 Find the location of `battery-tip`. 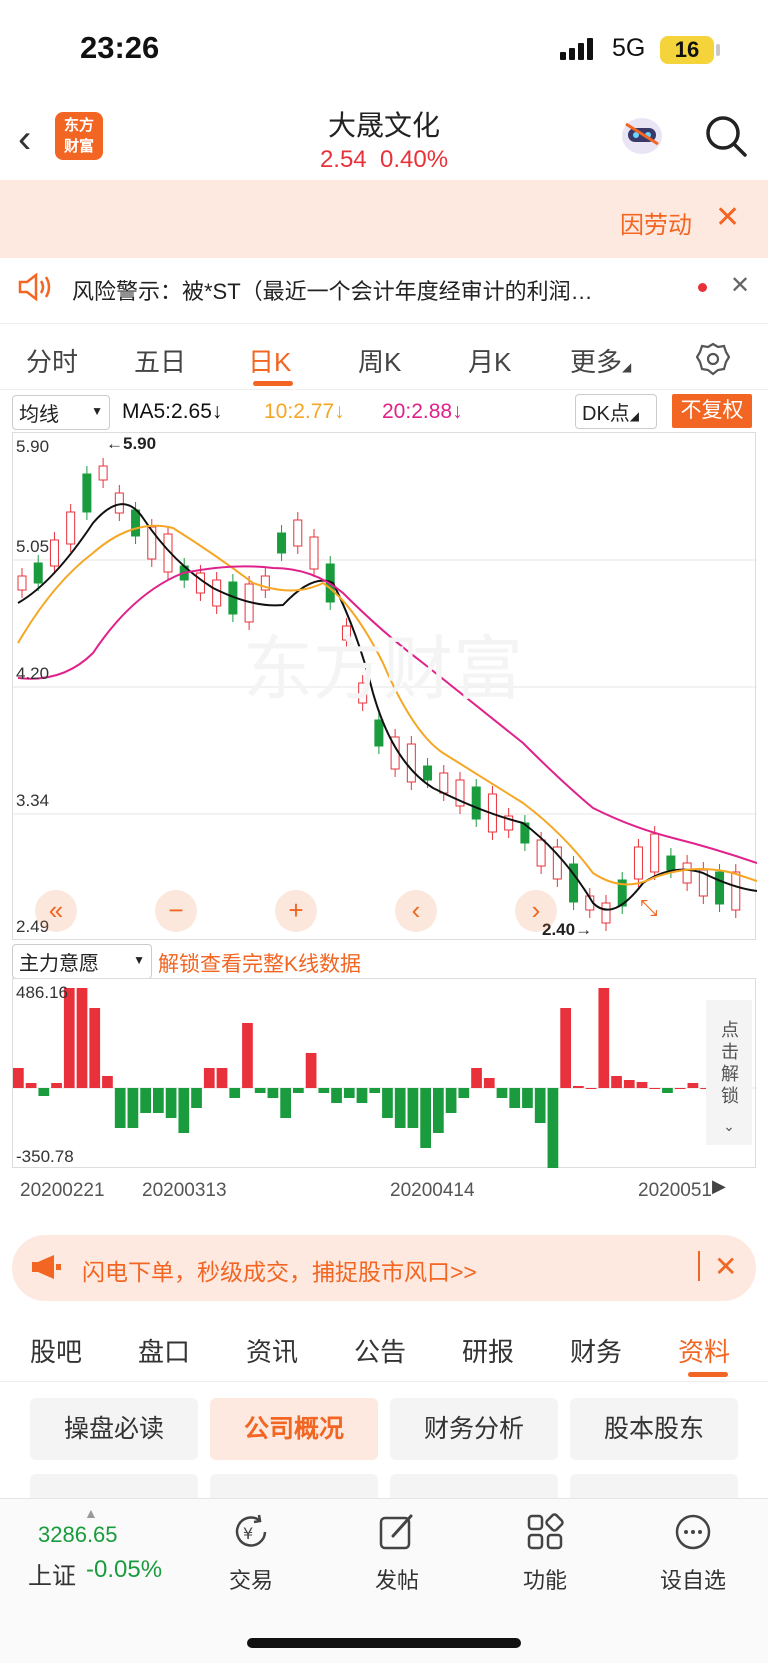

battery-tip is located at coordinates (718, 50).